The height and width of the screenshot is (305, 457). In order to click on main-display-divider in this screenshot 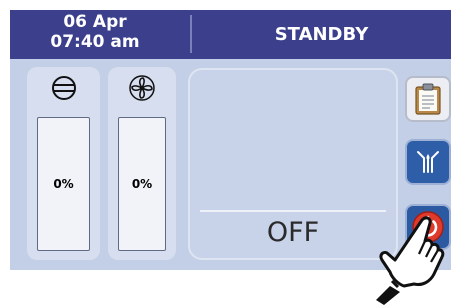, I will do `click(293, 211)`.